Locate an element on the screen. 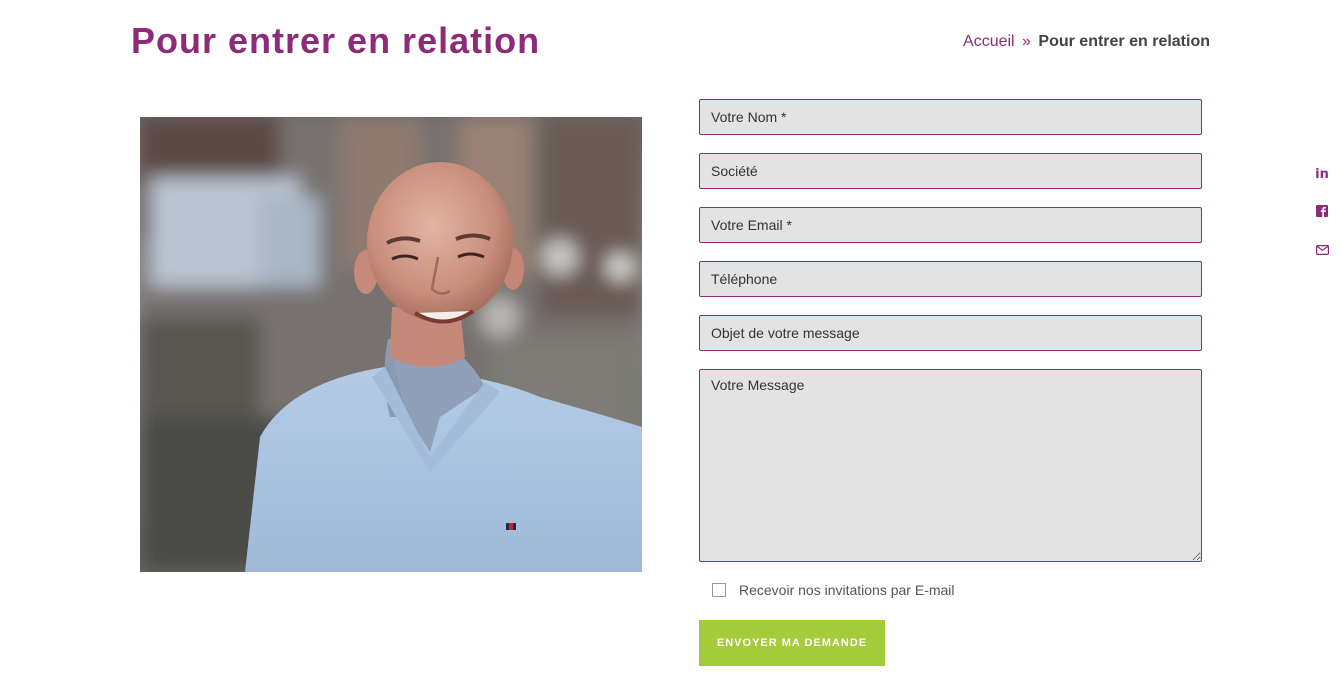 The image size is (1342, 694). email-field is located at coordinates (950, 225).